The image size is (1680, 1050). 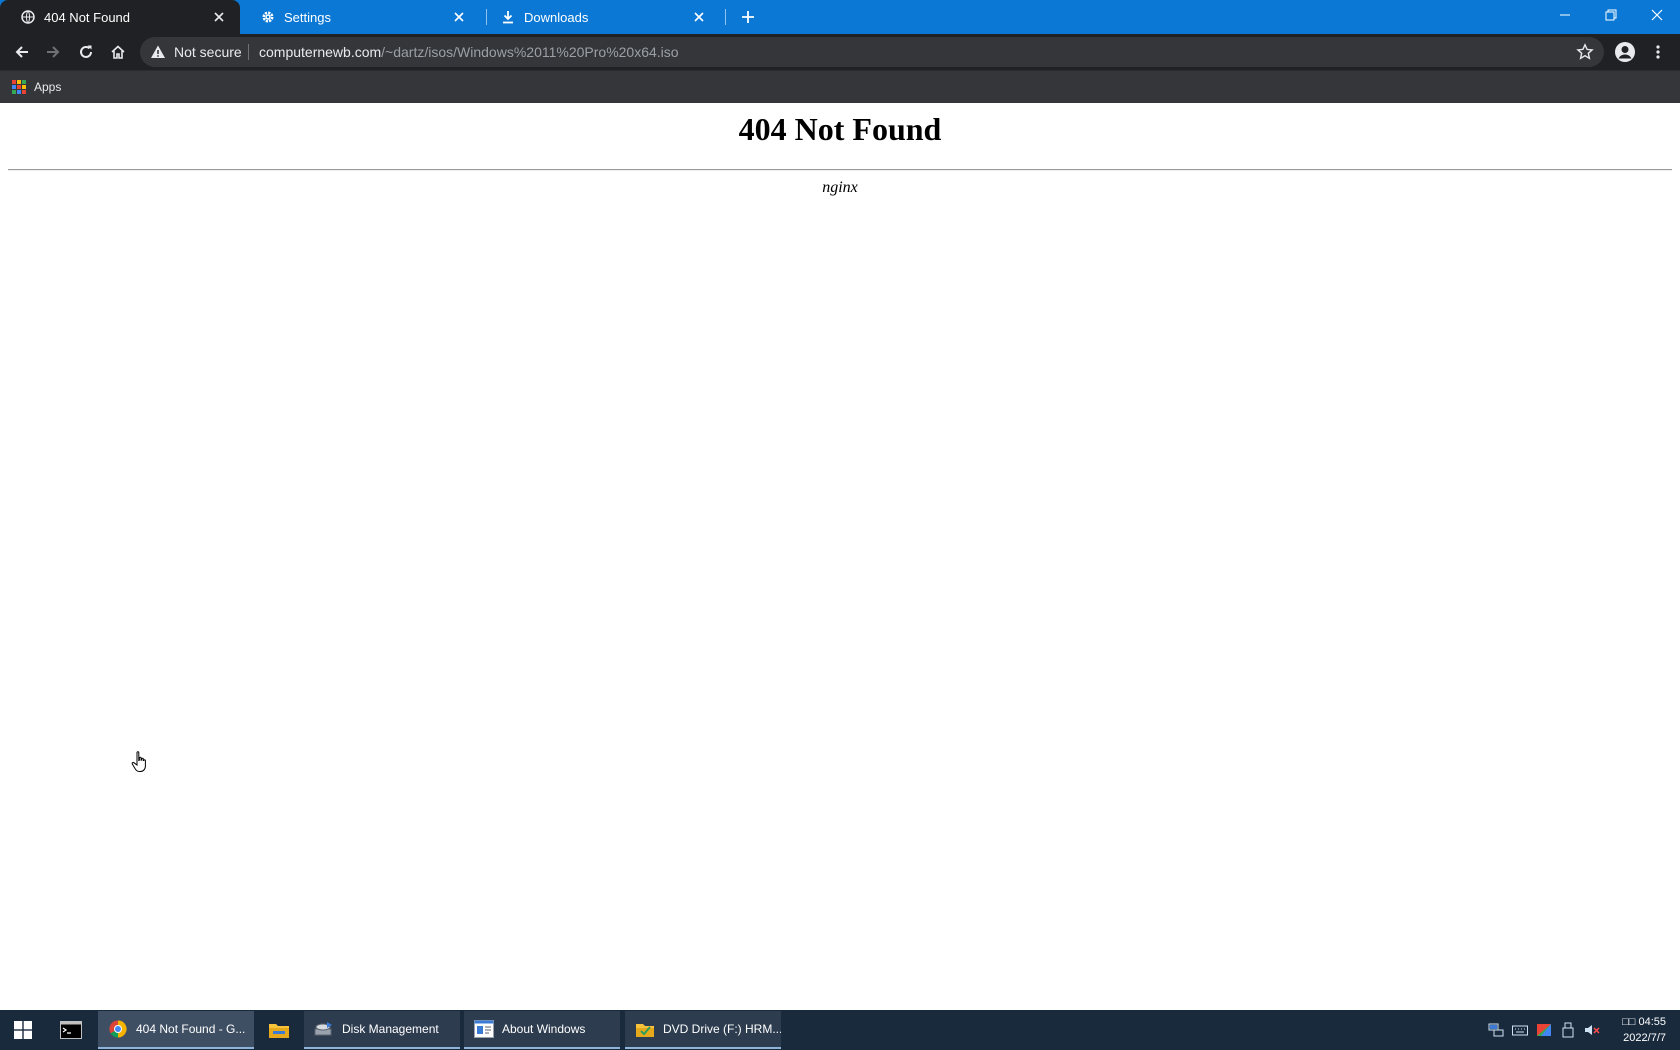 What do you see at coordinates (87, 17) in the screenshot?
I see `tab-title: 404 Not Found` at bounding box center [87, 17].